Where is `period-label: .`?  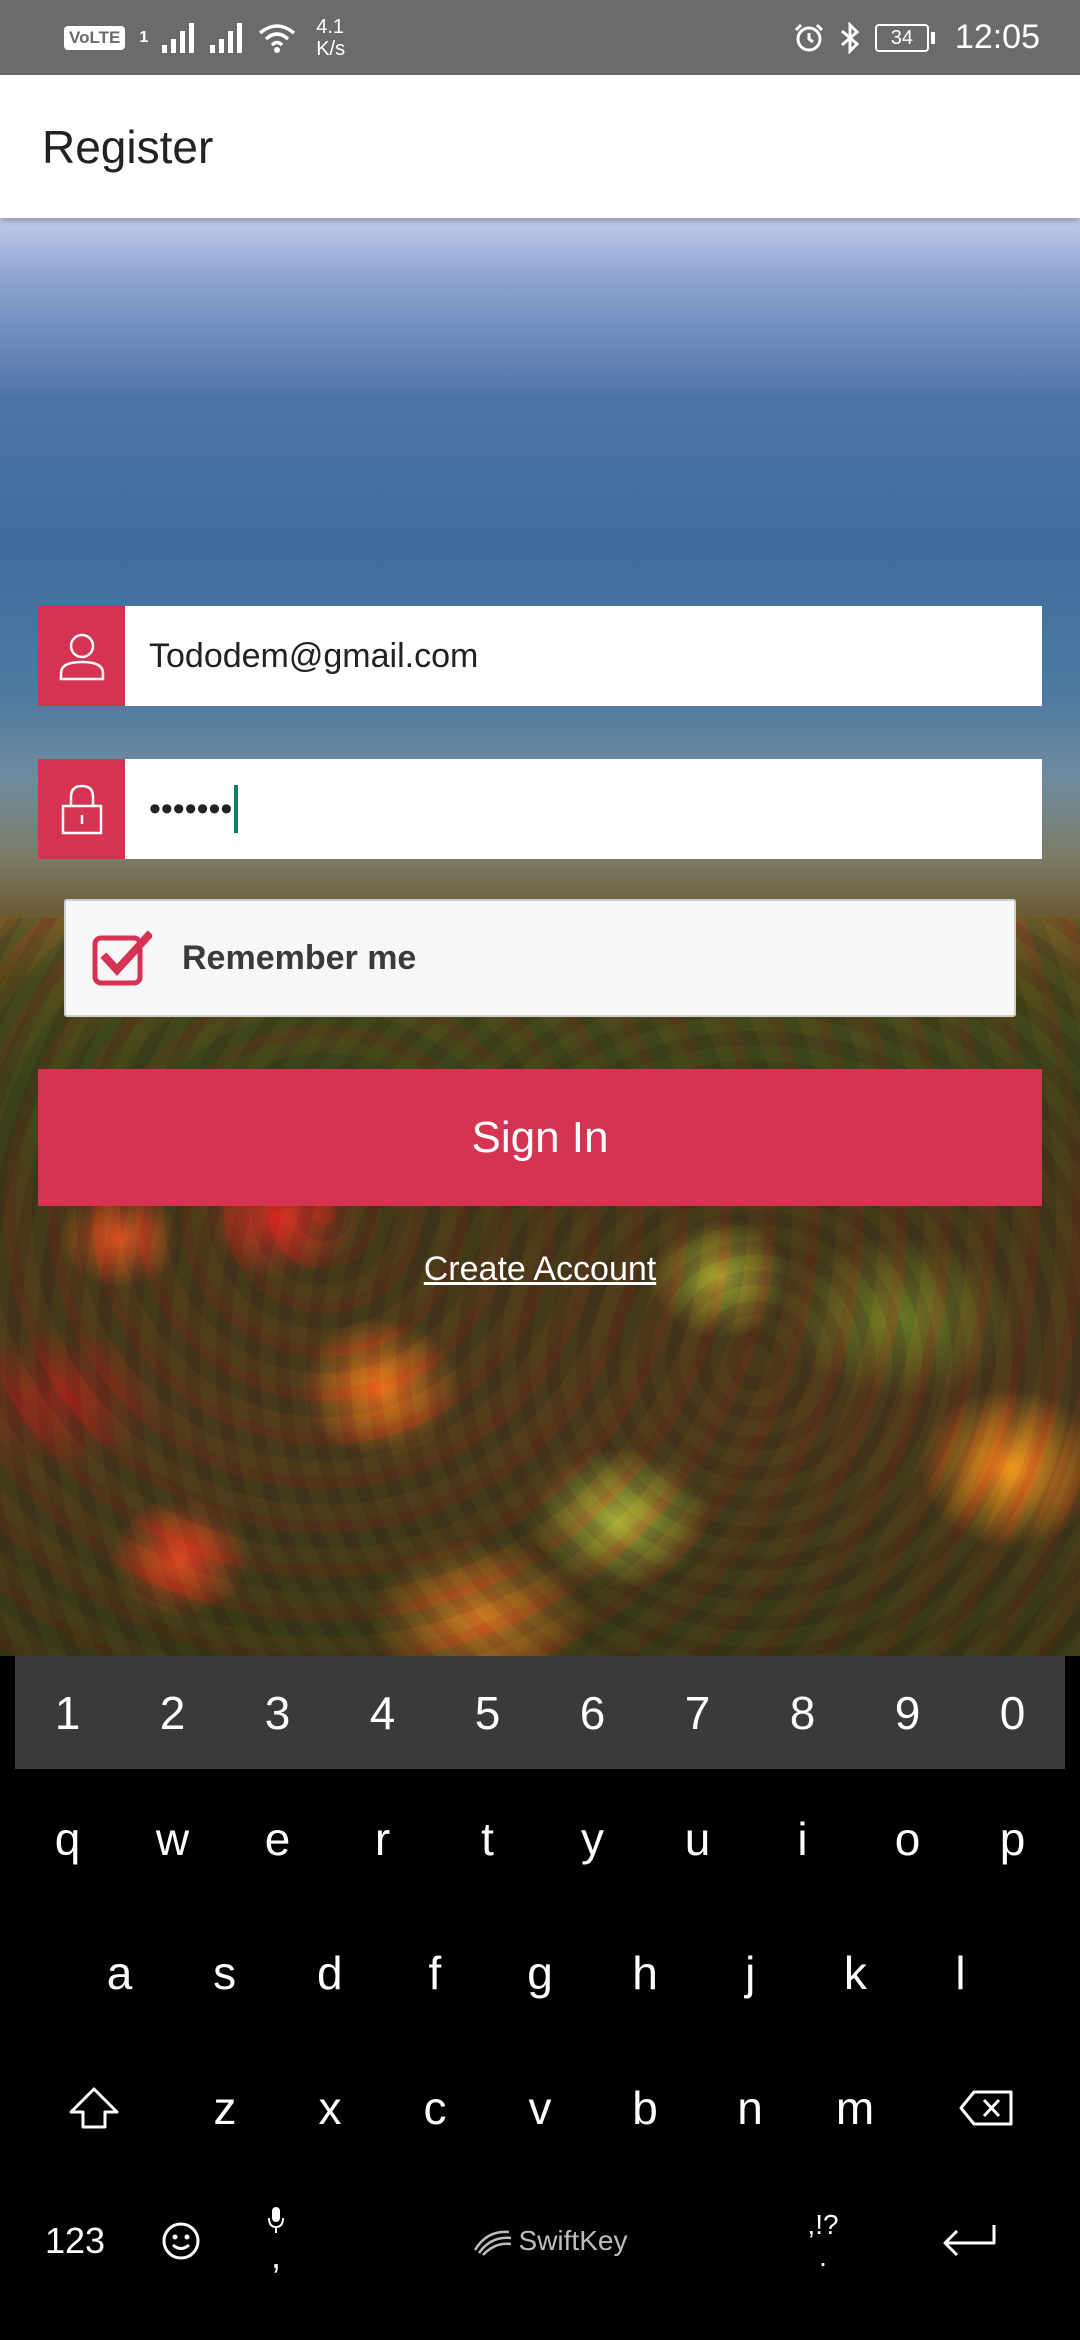
period-label: . is located at coordinates (823, 2256).